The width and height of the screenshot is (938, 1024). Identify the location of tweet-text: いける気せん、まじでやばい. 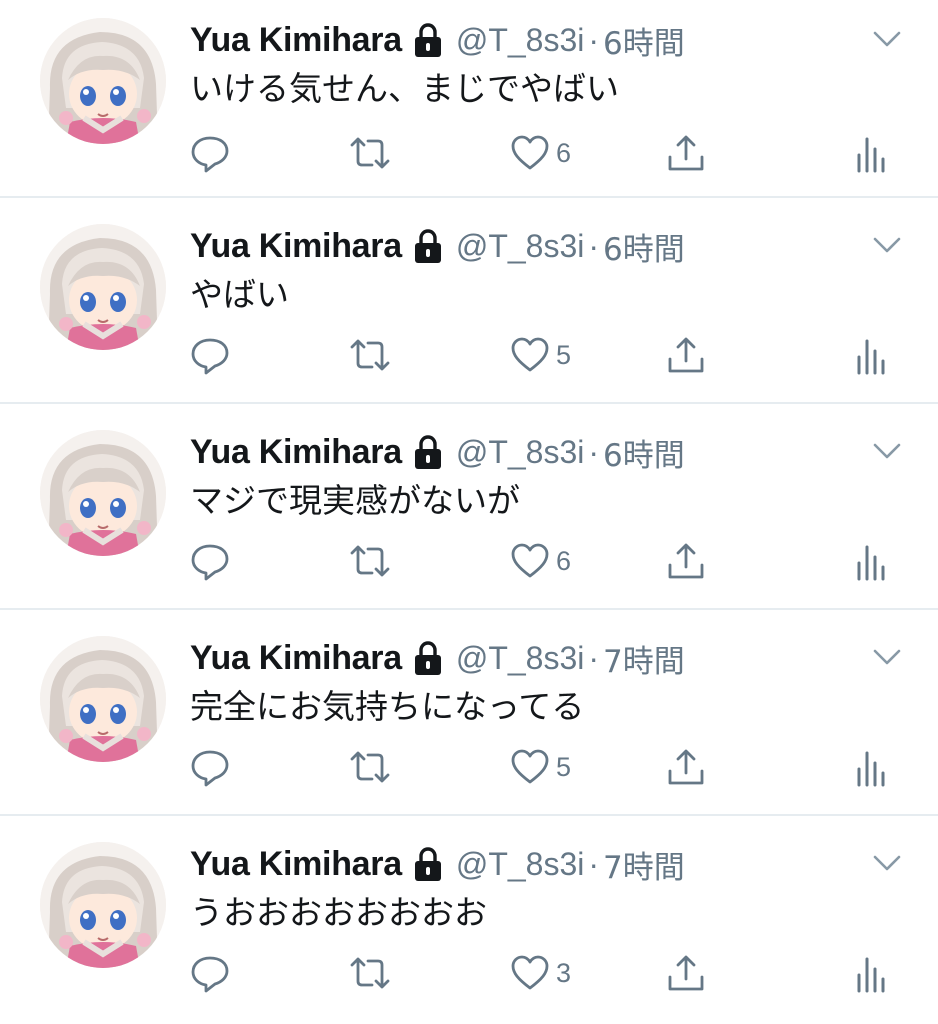
(404, 88).